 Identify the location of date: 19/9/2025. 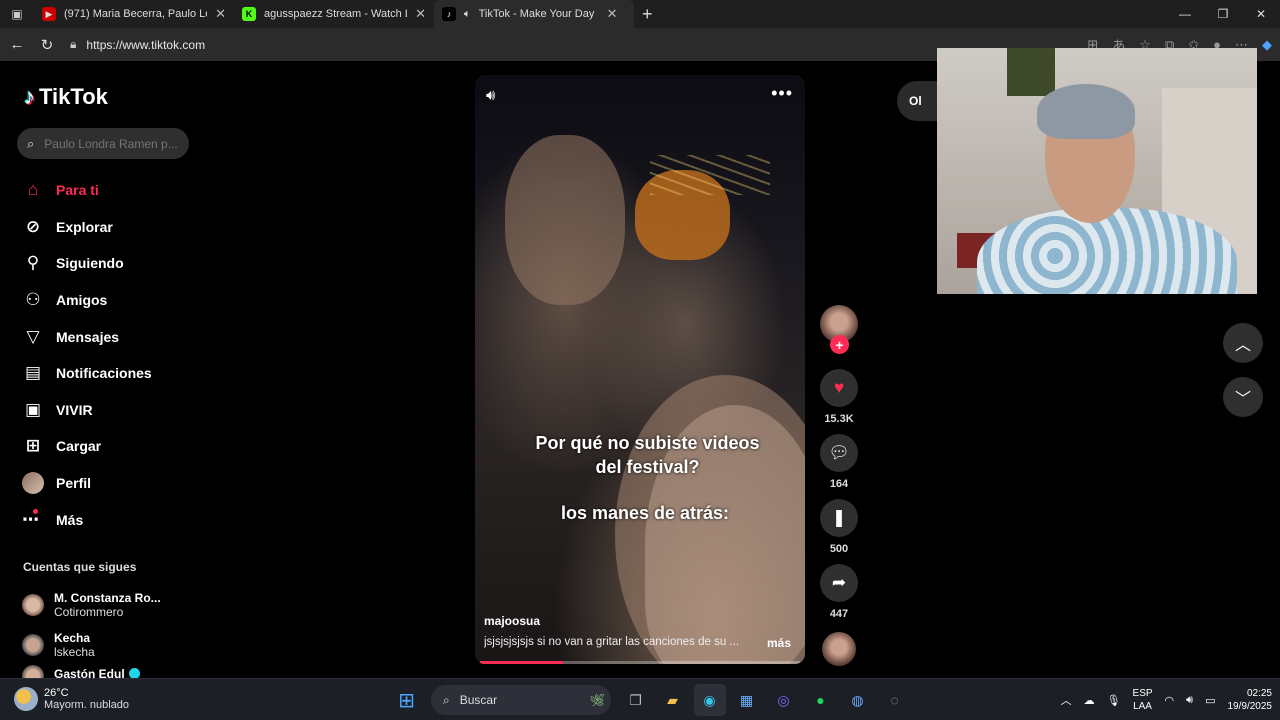
(1250, 706).